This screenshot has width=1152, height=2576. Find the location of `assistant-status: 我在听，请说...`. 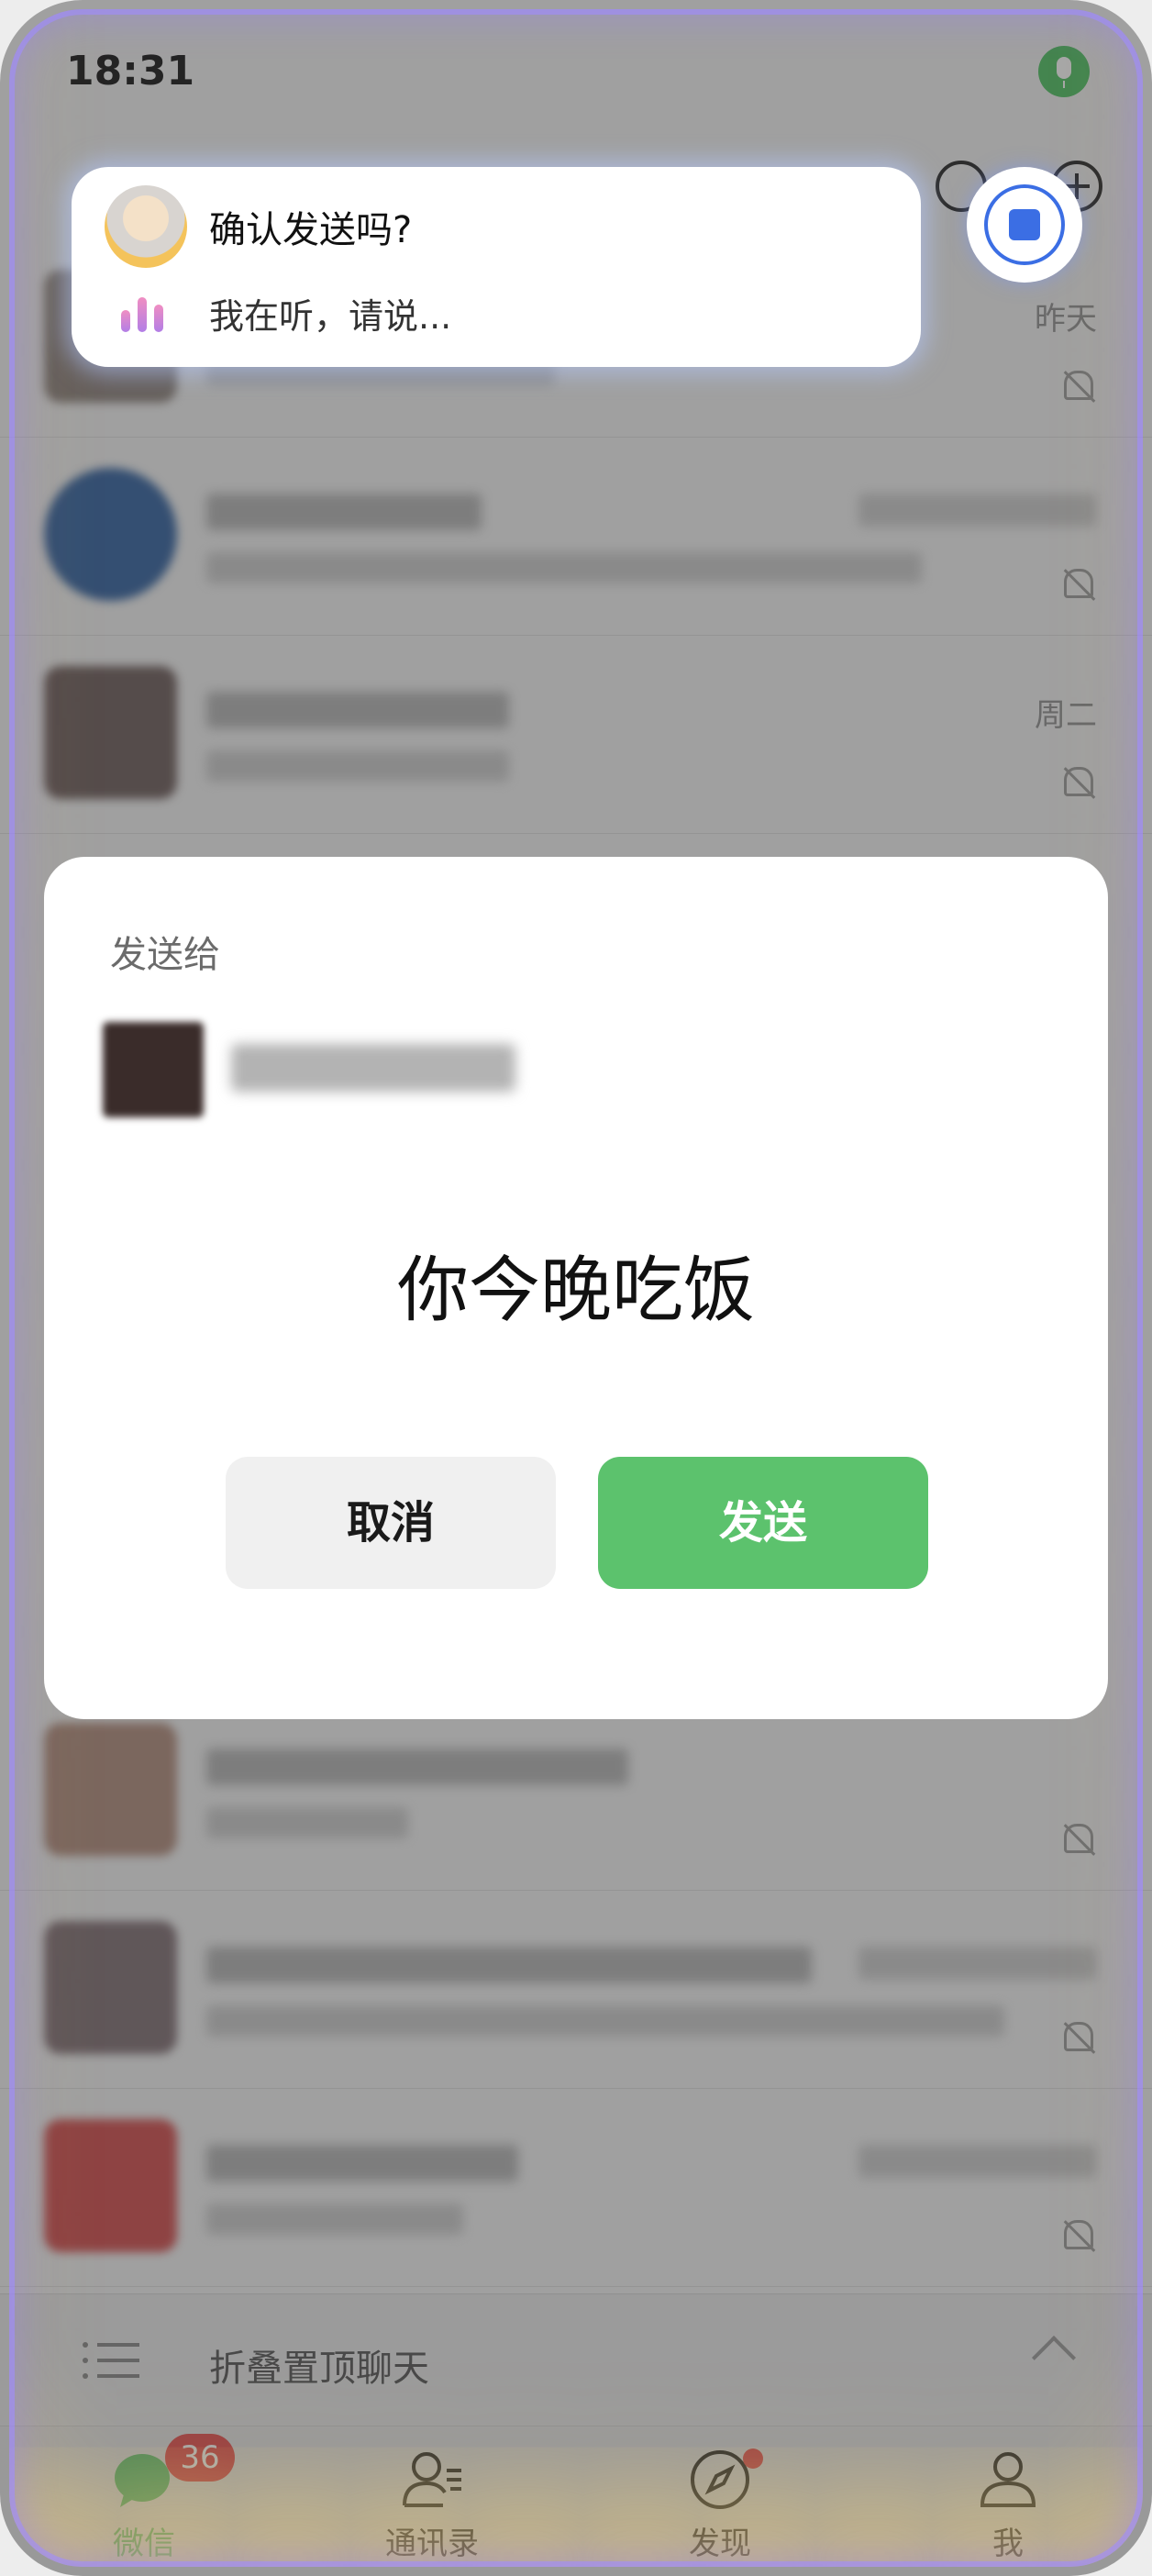

assistant-status: 我在听，请说... is located at coordinates (330, 316).